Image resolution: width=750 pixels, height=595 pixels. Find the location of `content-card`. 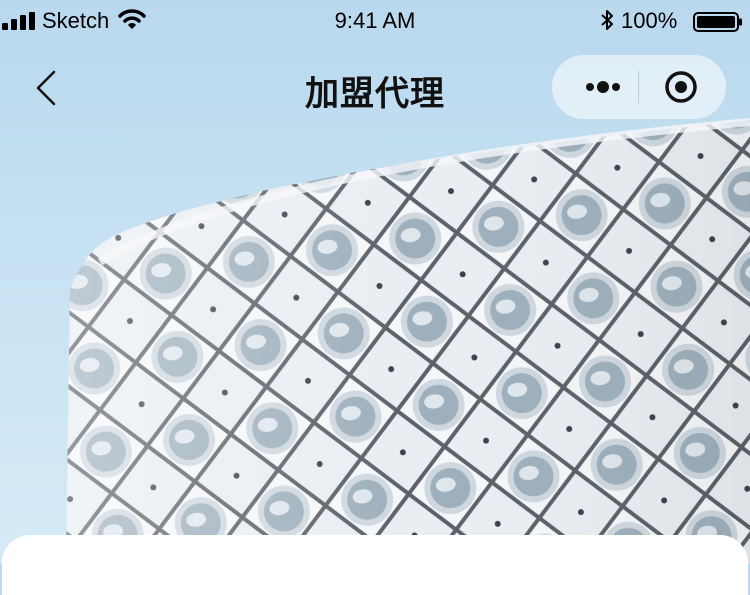

content-card is located at coordinates (375, 565).